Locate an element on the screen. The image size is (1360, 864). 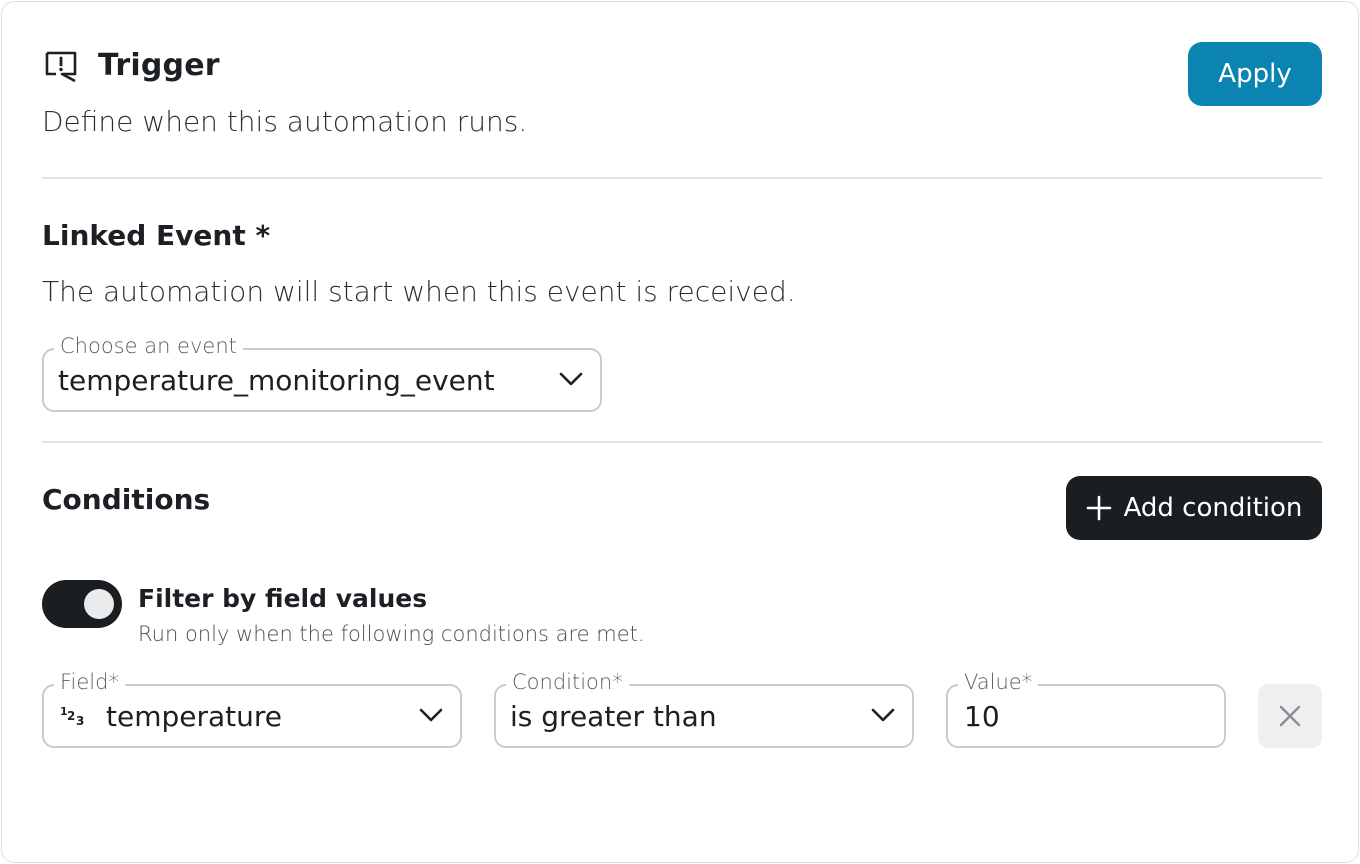
value-input-value: 10 is located at coordinates (982, 716).